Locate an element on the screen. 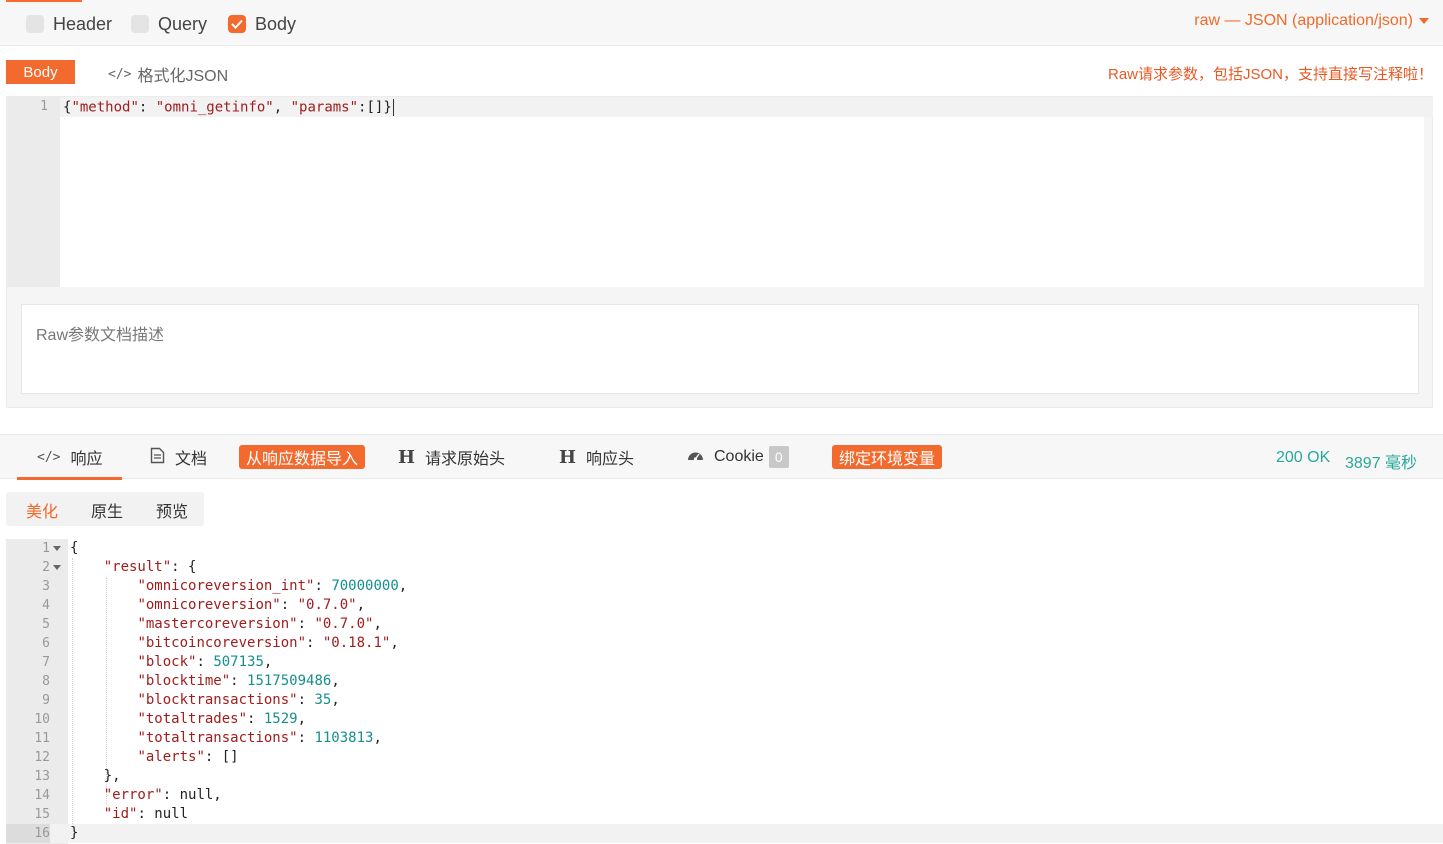 The width and height of the screenshot is (1443, 844). dashboard-svg is located at coordinates (695, 456).